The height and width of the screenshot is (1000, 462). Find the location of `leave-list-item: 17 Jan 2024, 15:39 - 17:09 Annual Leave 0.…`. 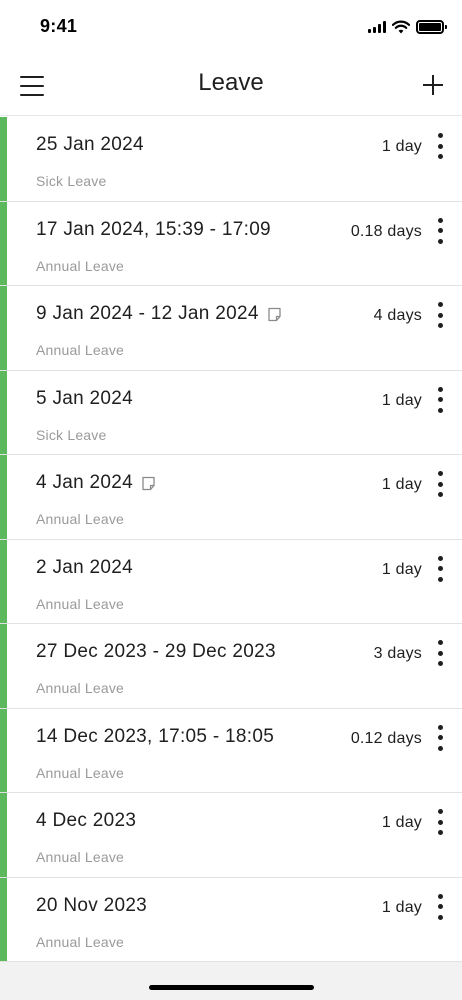

leave-list-item: 17 Jan 2024, 15:39 - 17:09 Annual Leave 0.… is located at coordinates (231, 243).